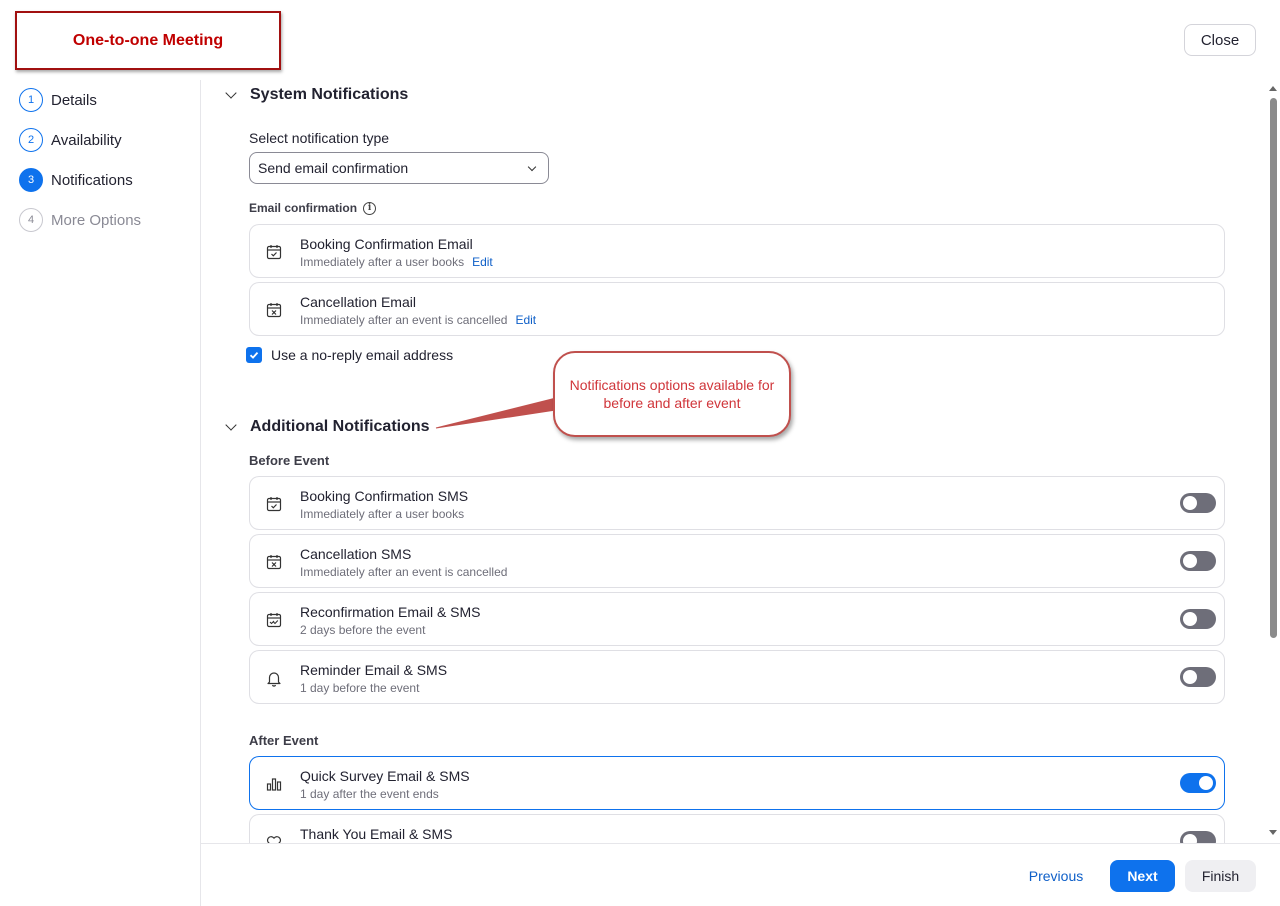  What do you see at coordinates (385, 776) in the screenshot?
I see `card-title: Quick Survey Email & SMS` at bounding box center [385, 776].